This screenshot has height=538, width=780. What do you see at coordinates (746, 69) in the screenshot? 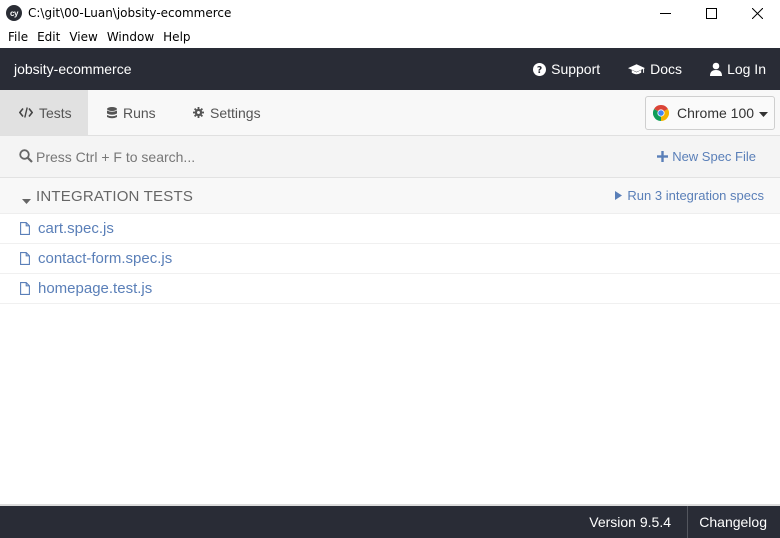
I see `login-label: Log In` at bounding box center [746, 69].